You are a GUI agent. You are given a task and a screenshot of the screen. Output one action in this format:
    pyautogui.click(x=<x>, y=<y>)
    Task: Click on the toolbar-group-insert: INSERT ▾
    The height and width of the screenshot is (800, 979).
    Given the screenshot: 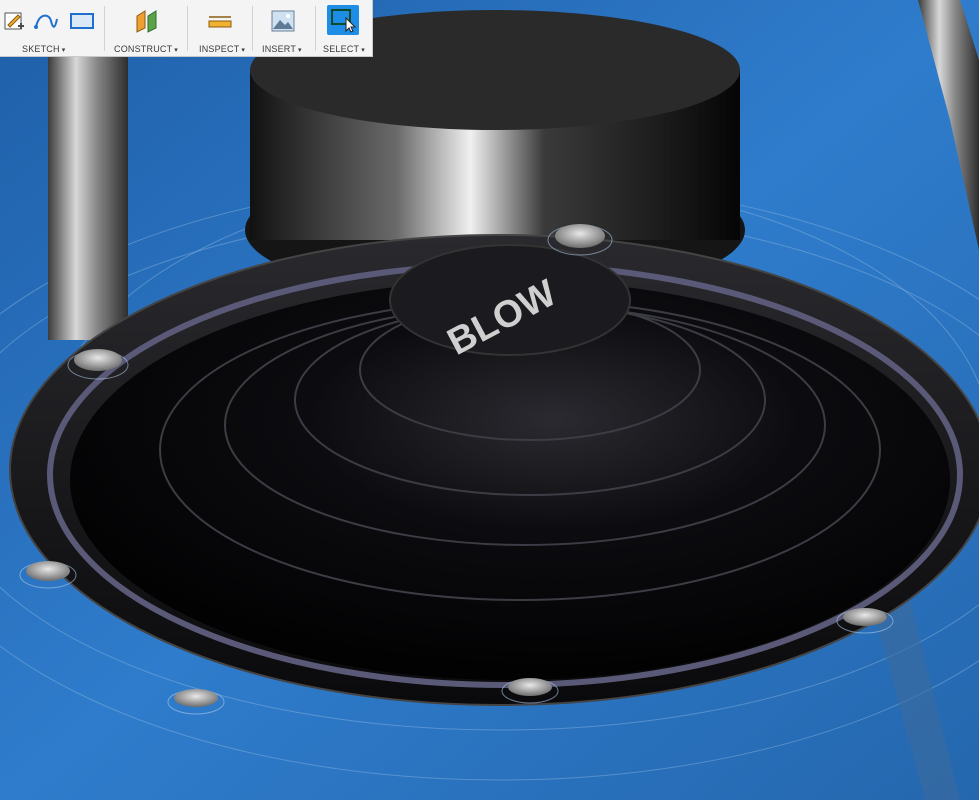 What is the action you would take?
    pyautogui.click(x=284, y=28)
    